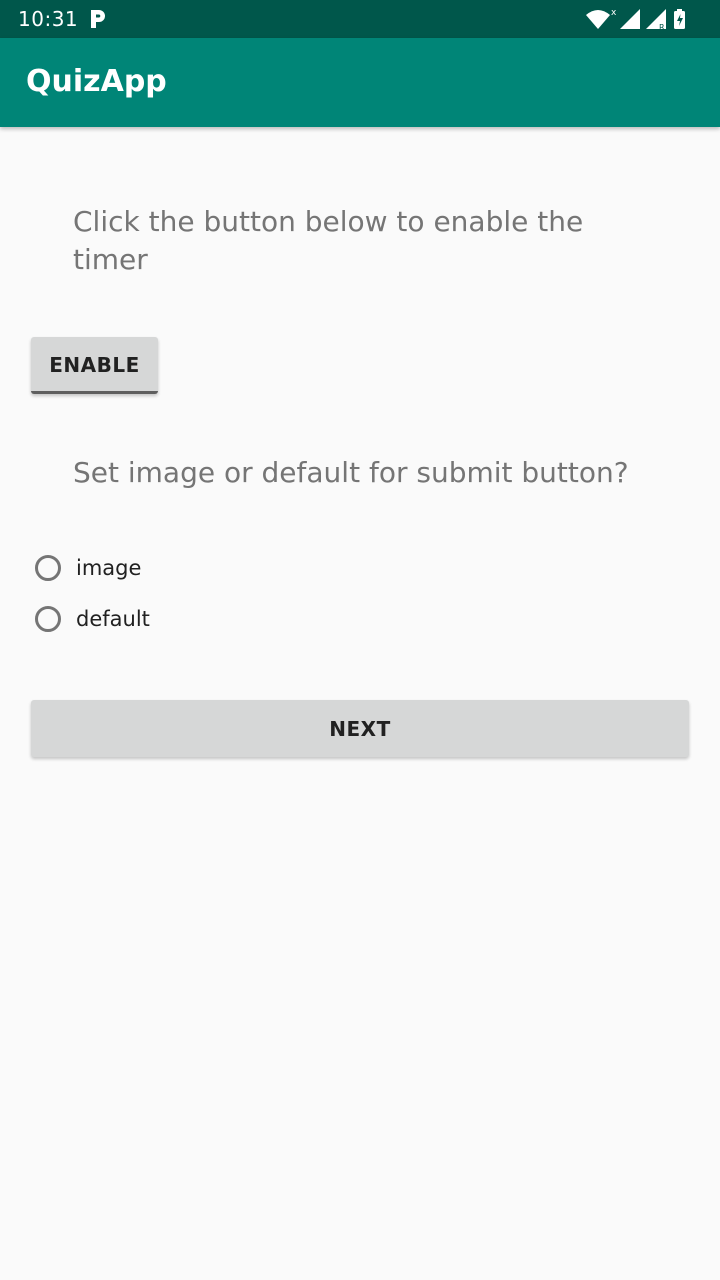 Image resolution: width=720 pixels, height=1280 pixels. I want to click on p-icon, so click(98, 19).